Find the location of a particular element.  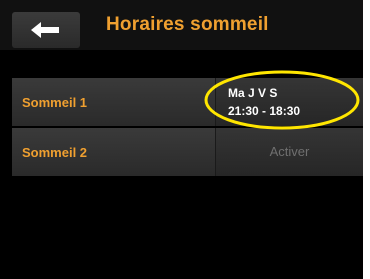

back-button is located at coordinates (46, 30).